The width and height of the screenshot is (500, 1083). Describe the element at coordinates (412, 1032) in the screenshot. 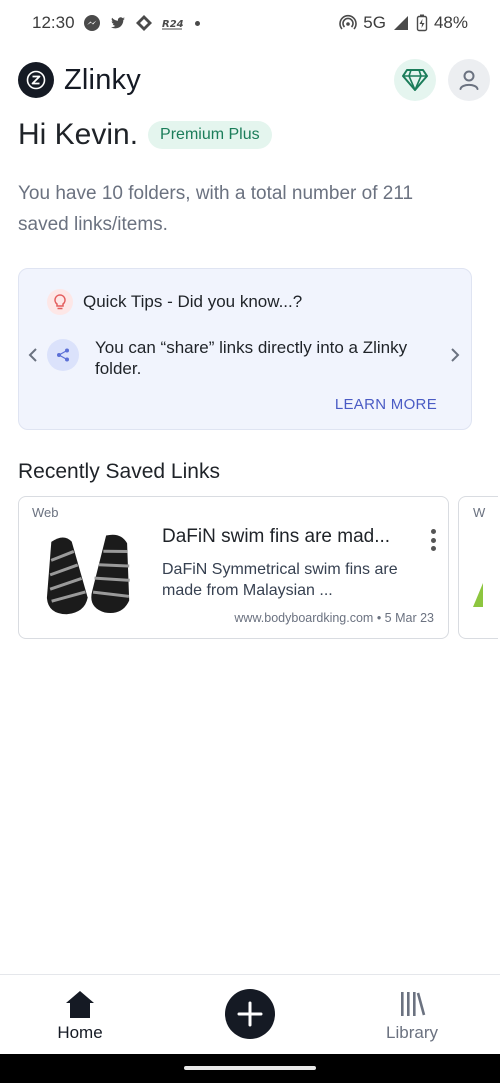

I see `nav-library-label: Library` at that location.